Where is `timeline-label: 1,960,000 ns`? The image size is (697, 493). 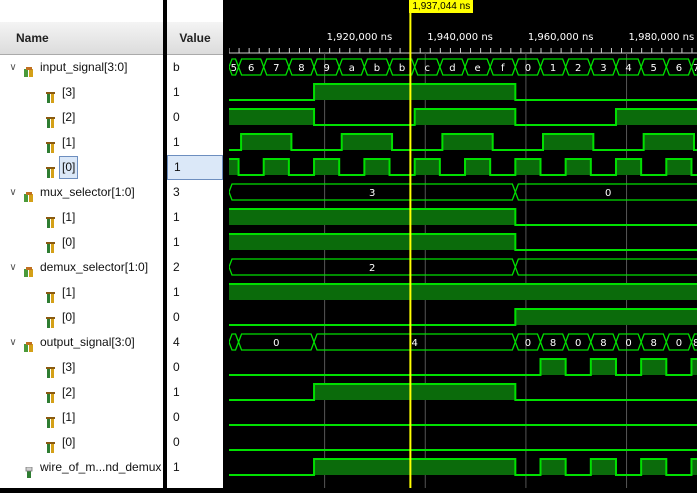
timeline-label: 1,960,000 ns is located at coordinates (561, 37).